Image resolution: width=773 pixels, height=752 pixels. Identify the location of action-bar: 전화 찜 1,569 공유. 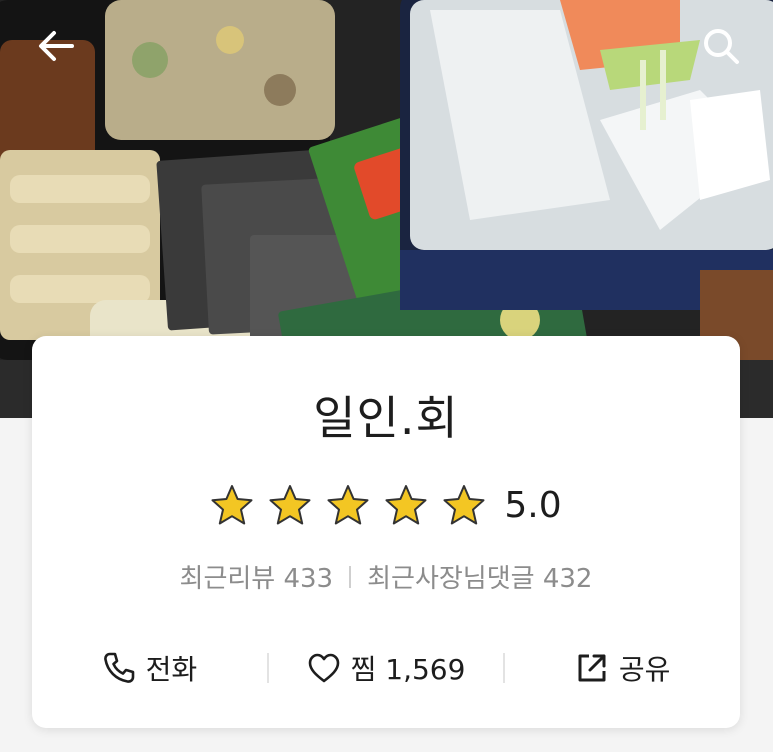
(386, 668).